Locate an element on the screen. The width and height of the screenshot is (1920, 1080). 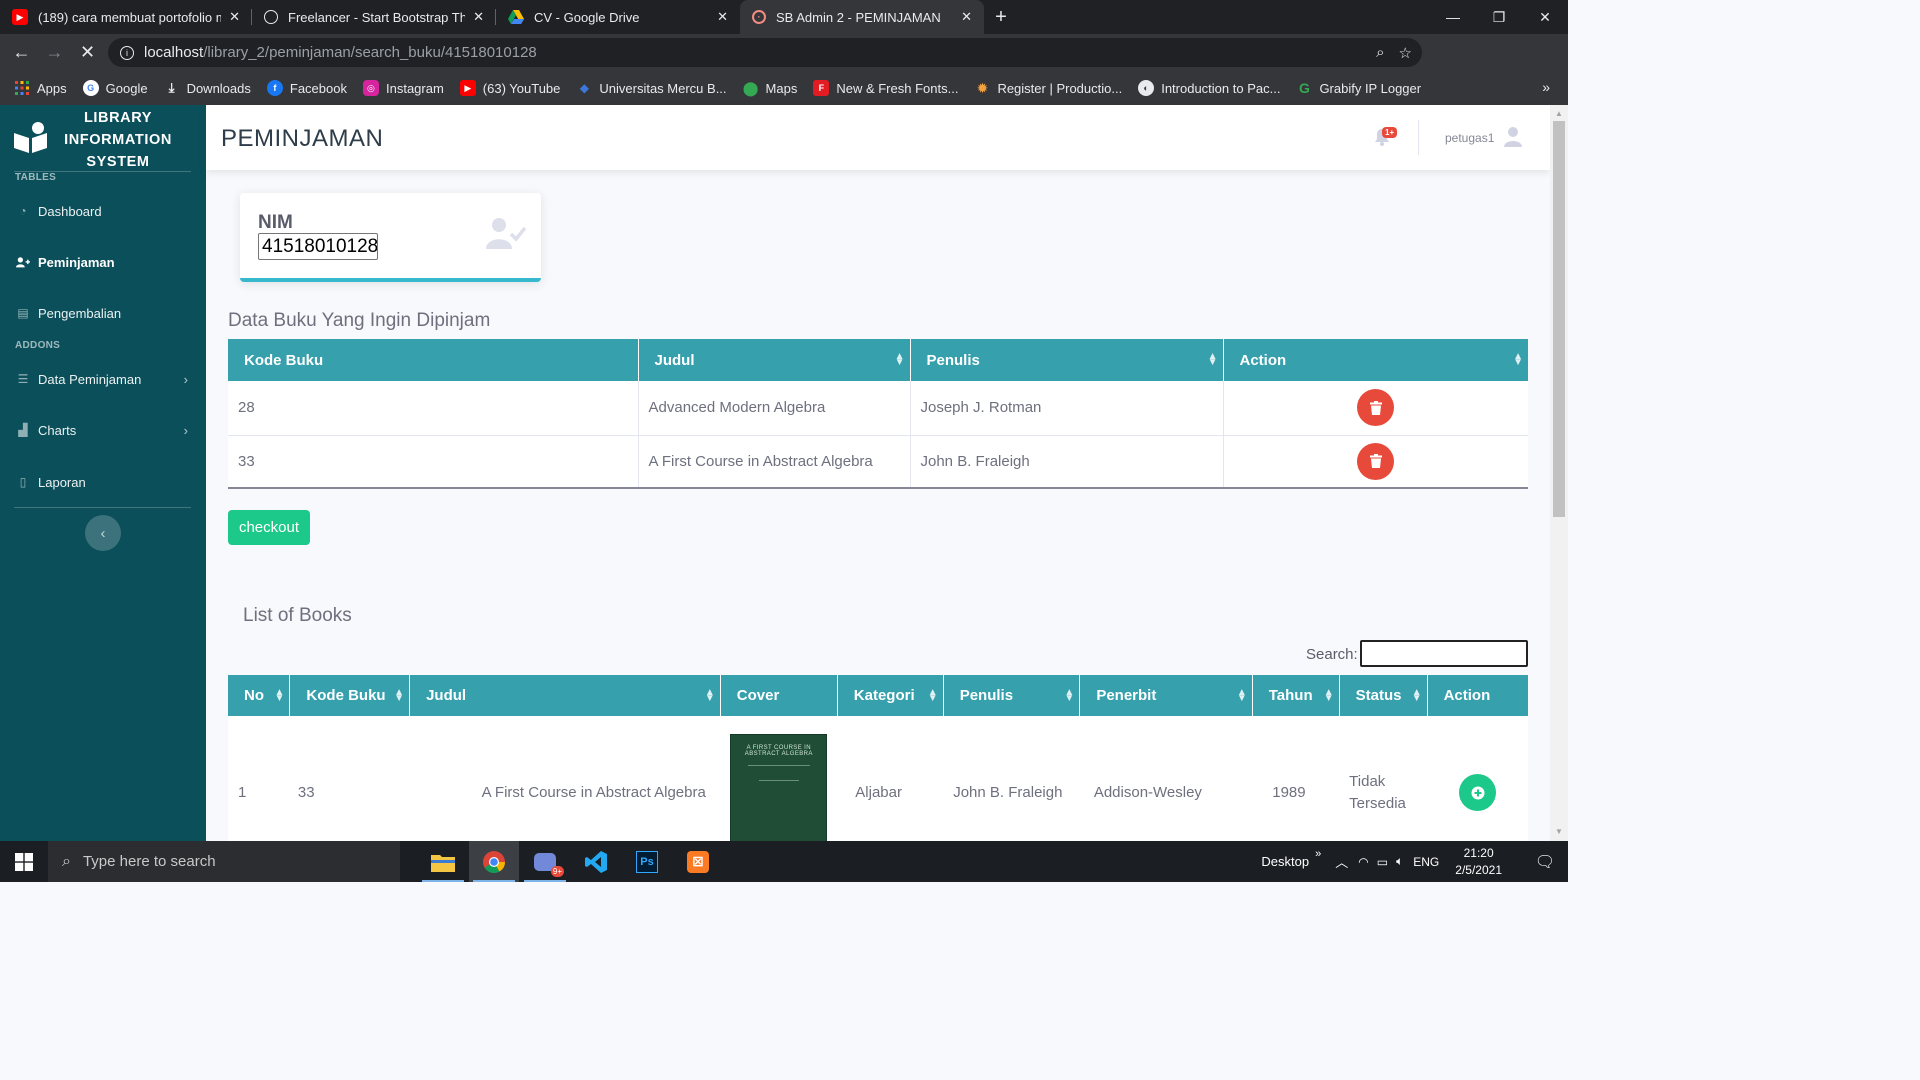
nim-input is located at coordinates (318, 246).